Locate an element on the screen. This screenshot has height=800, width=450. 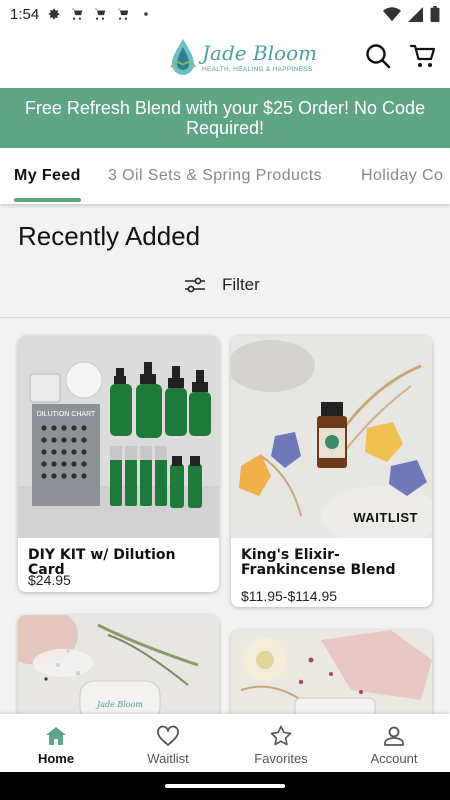
more-notifications-dot-icon is located at coordinates (146, 14).